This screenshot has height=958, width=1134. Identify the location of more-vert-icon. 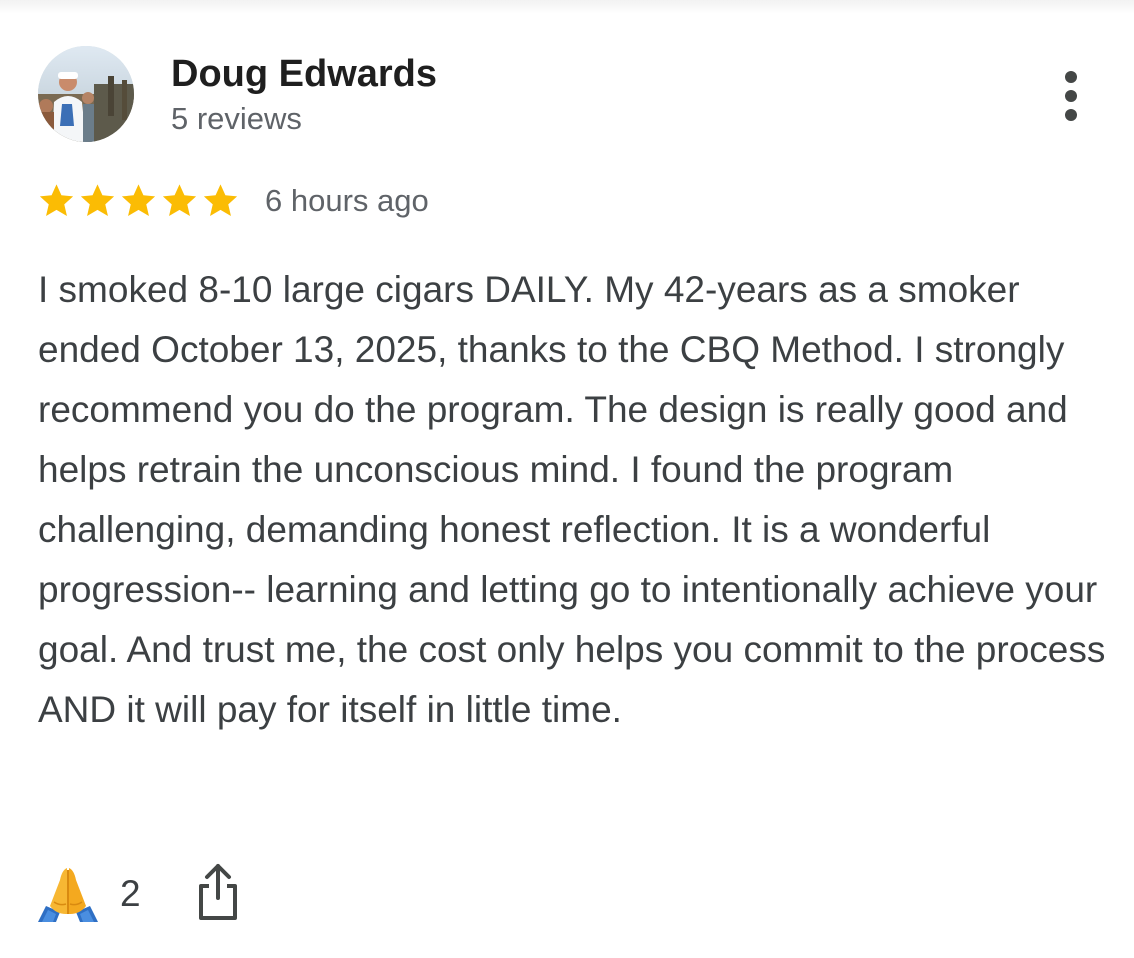
(1071, 96).